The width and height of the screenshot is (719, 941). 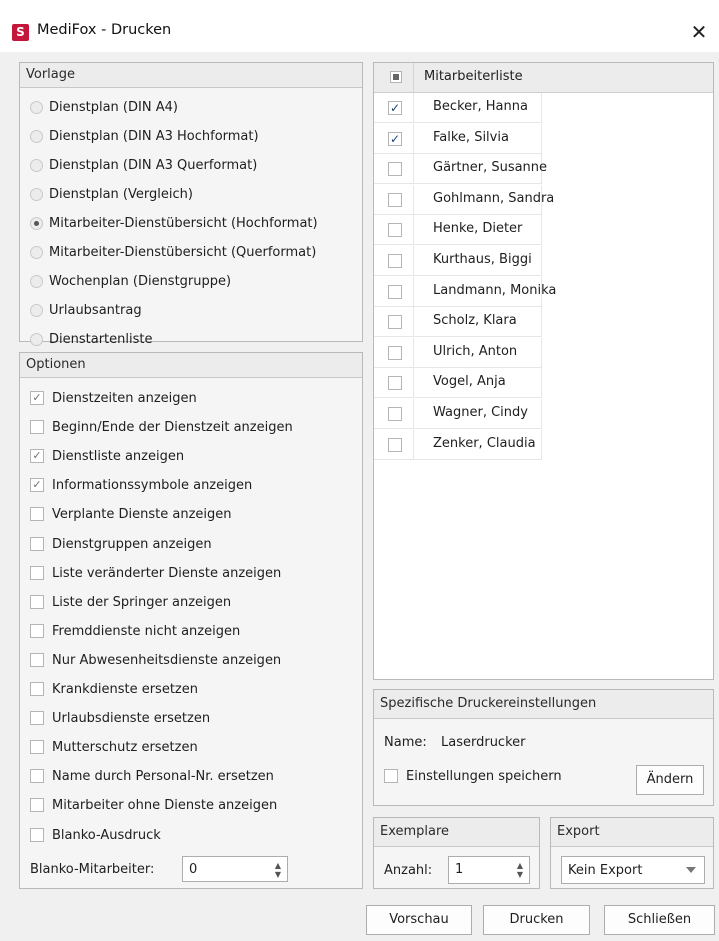 What do you see at coordinates (482, 259) in the screenshot?
I see `mitarbeiter-name: Kurthaus, Biggi` at bounding box center [482, 259].